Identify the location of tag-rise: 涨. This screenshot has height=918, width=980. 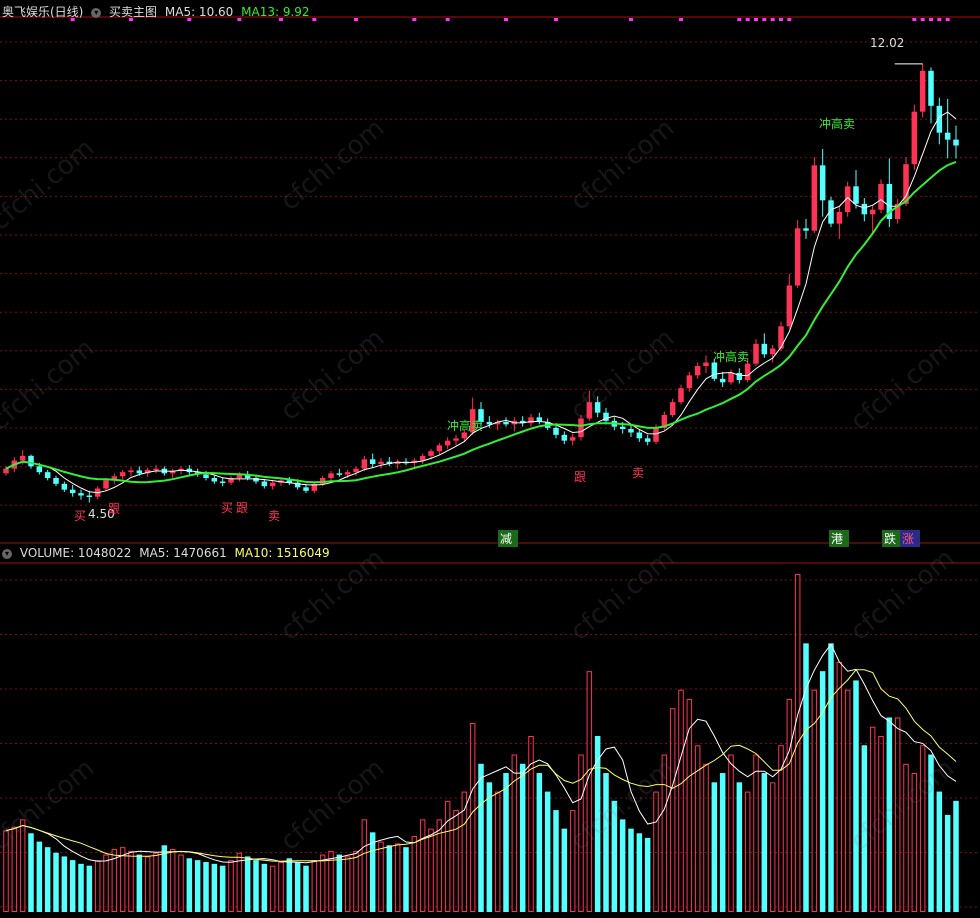
(910, 538).